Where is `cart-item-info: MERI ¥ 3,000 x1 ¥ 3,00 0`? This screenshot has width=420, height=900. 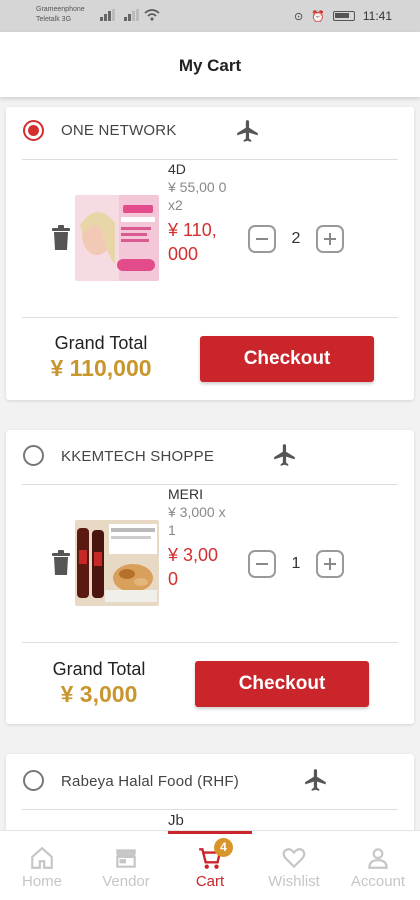
cart-item-info: MERI ¥ 3,000 x1 ¥ 3,00 0 is located at coordinates (198, 538).